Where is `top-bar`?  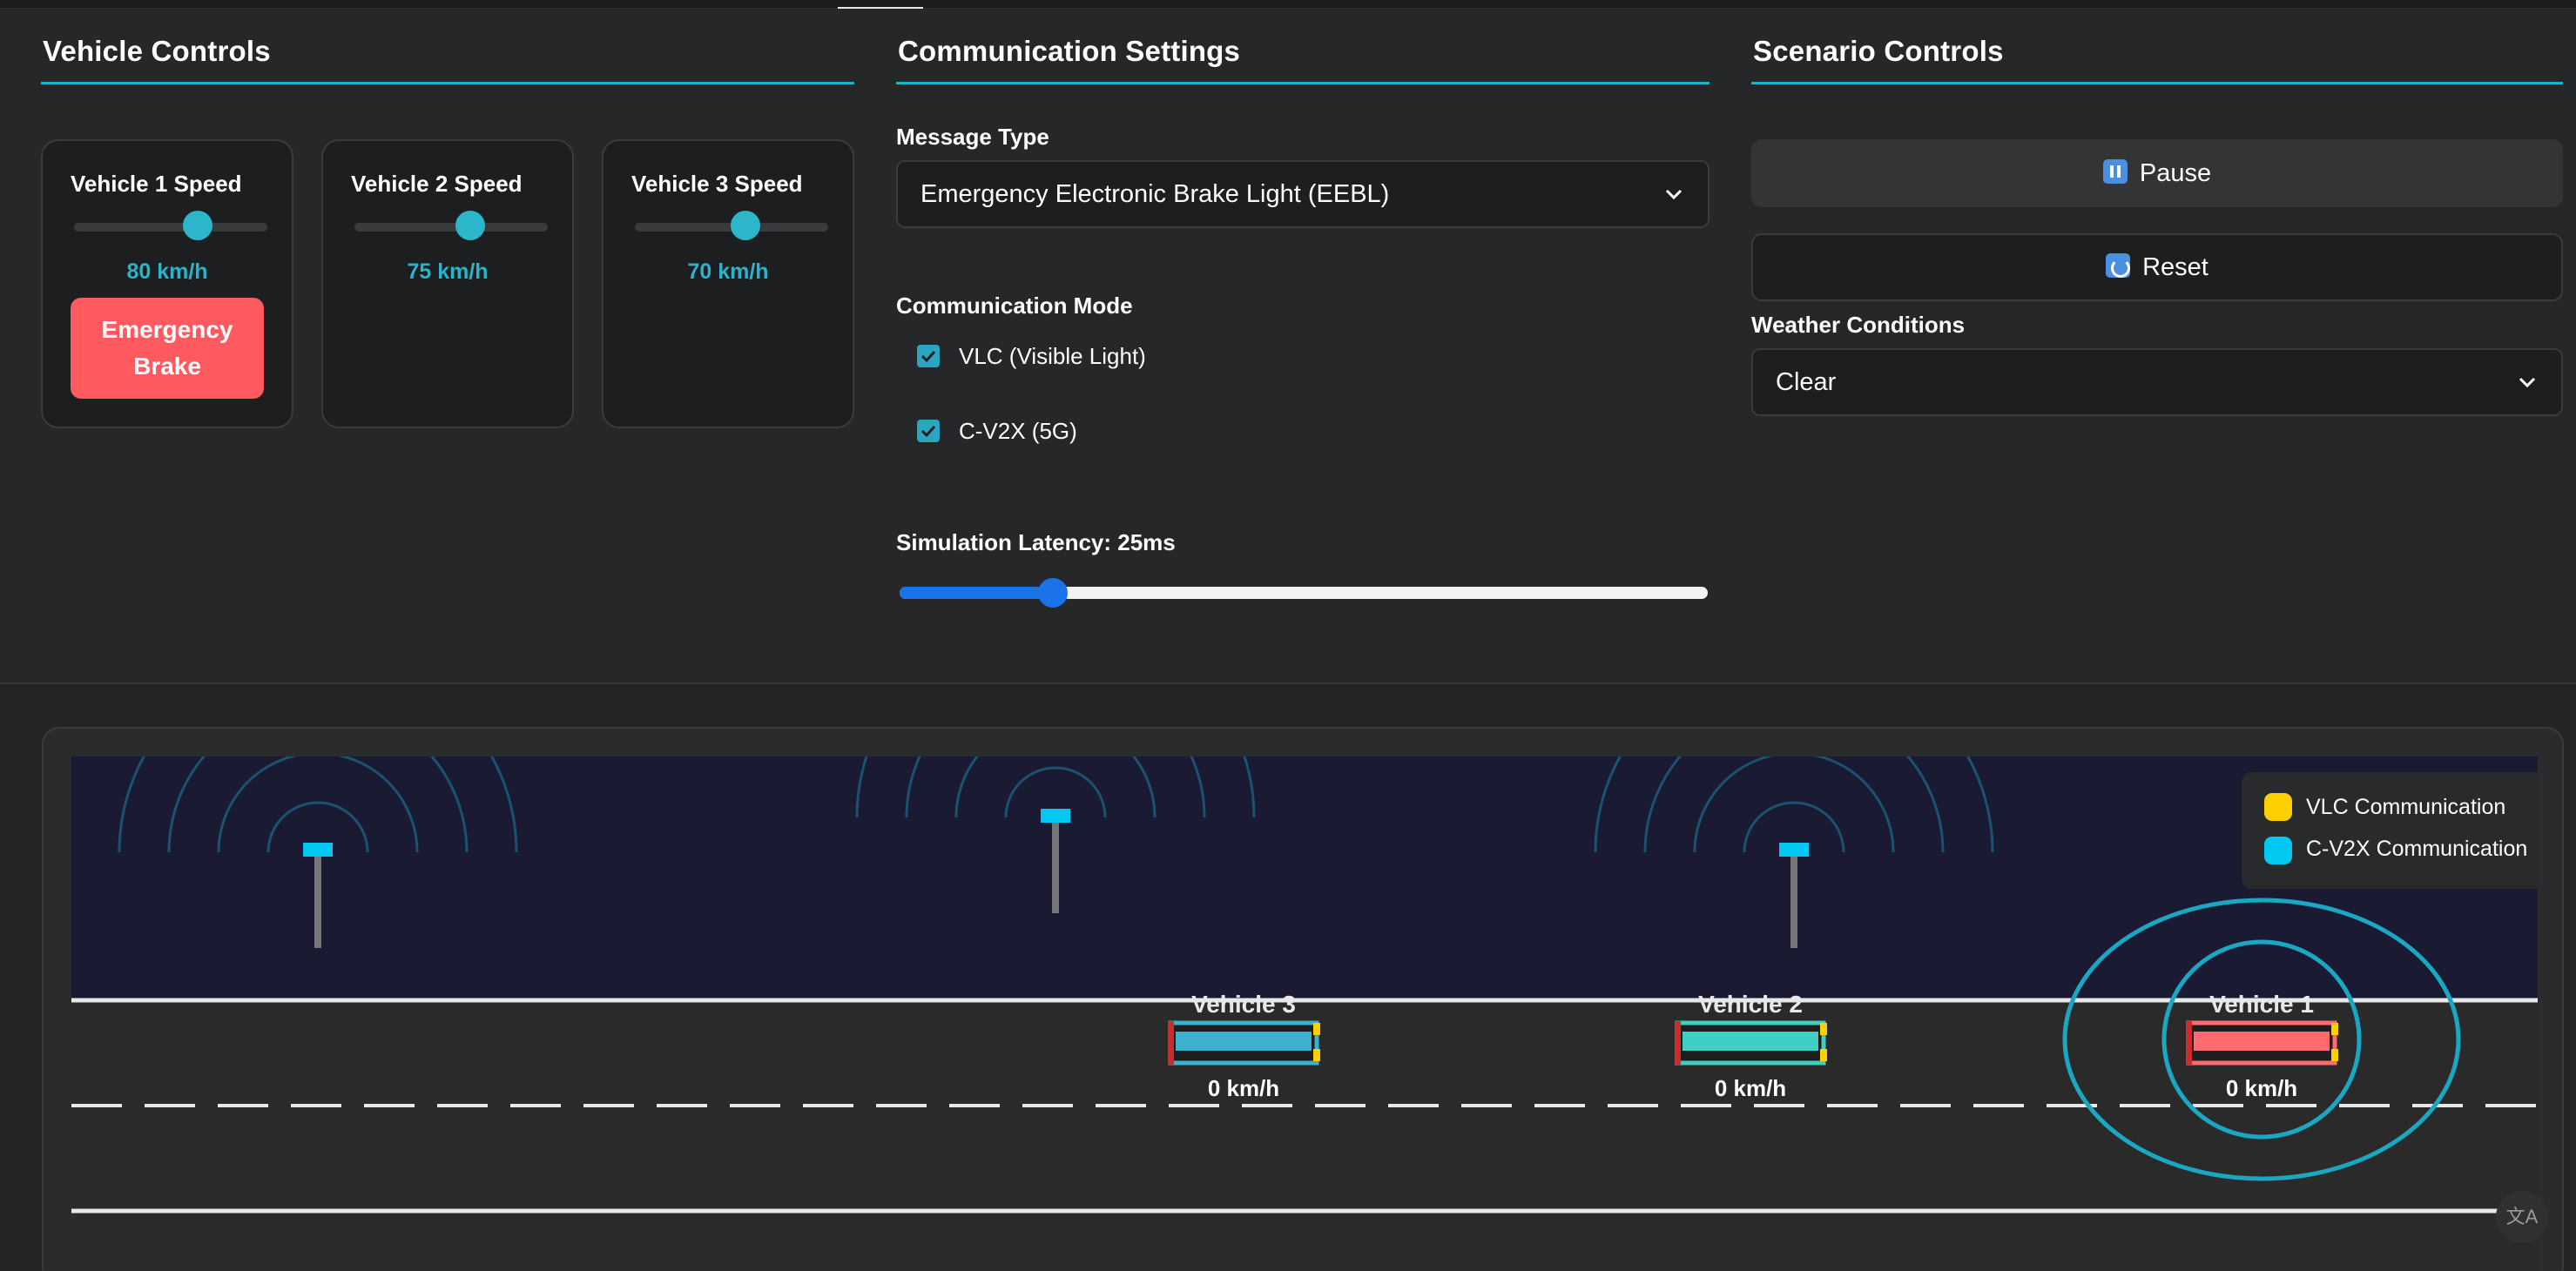 top-bar is located at coordinates (1288, 5).